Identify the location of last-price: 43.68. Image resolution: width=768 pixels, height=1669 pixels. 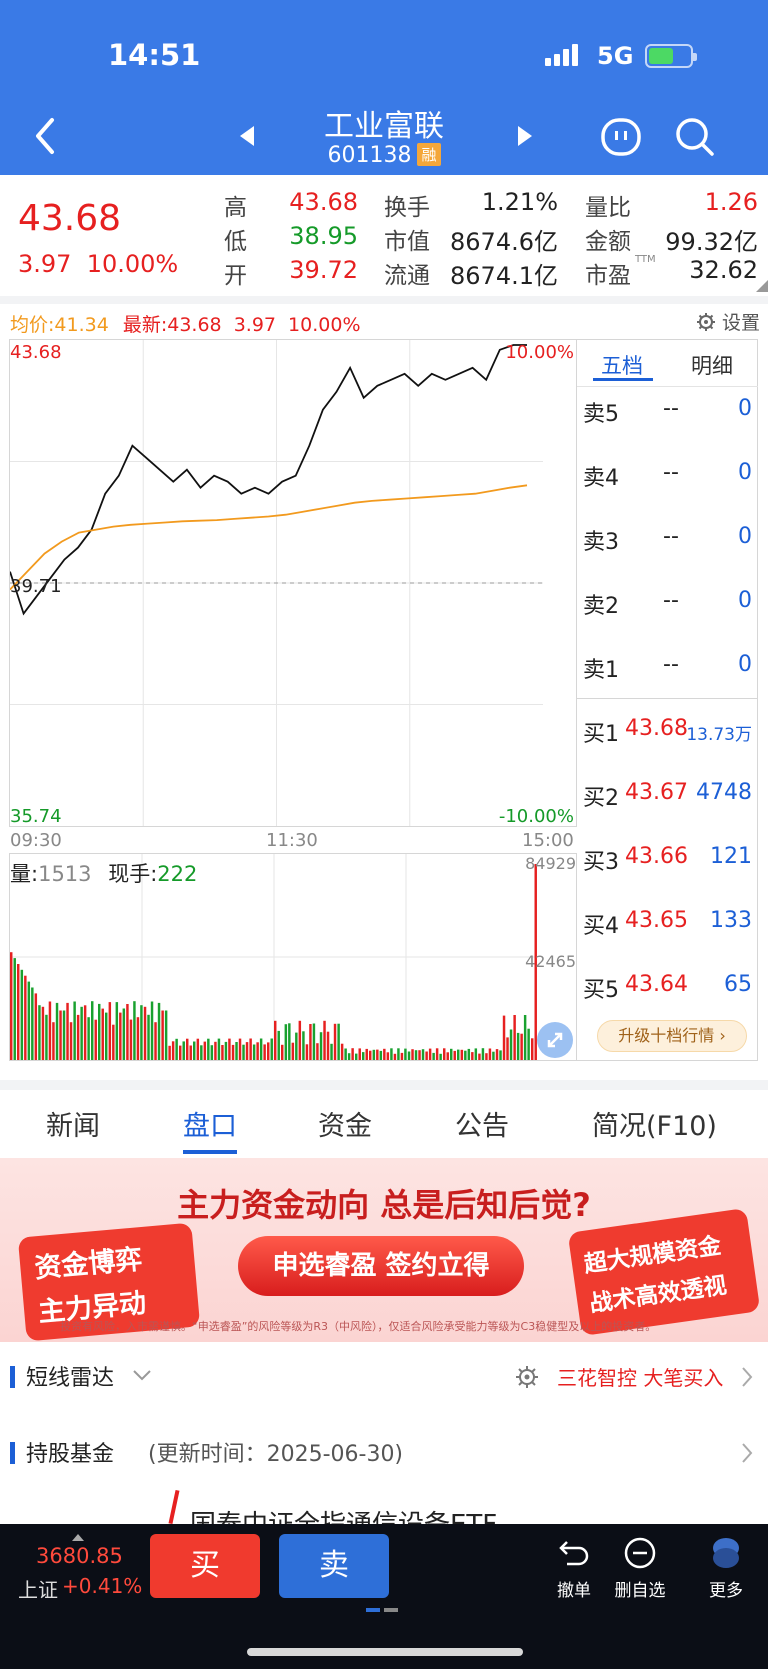
(70, 218).